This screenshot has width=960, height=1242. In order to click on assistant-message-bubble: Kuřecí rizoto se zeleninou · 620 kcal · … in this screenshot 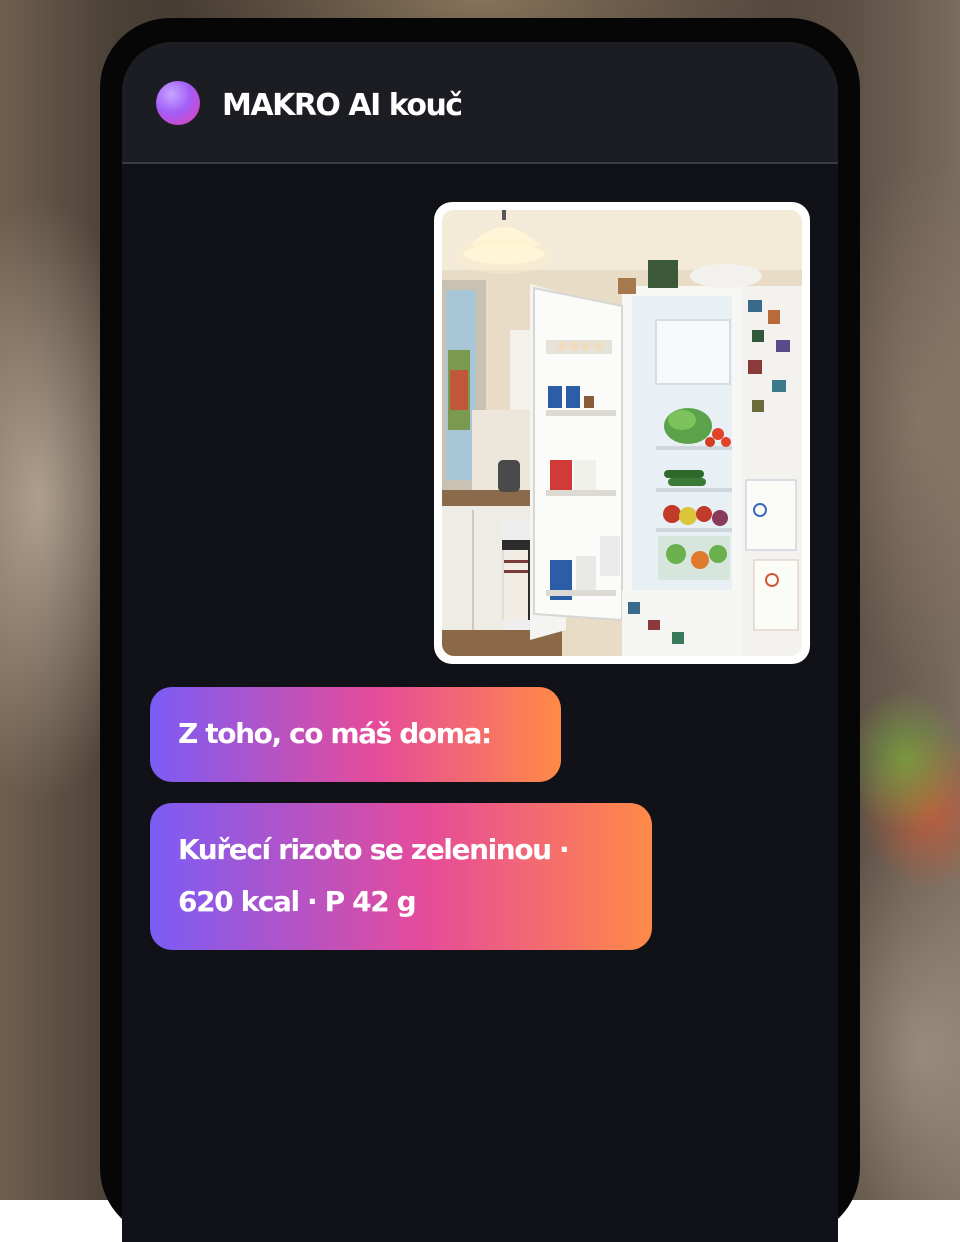, I will do `click(401, 876)`.